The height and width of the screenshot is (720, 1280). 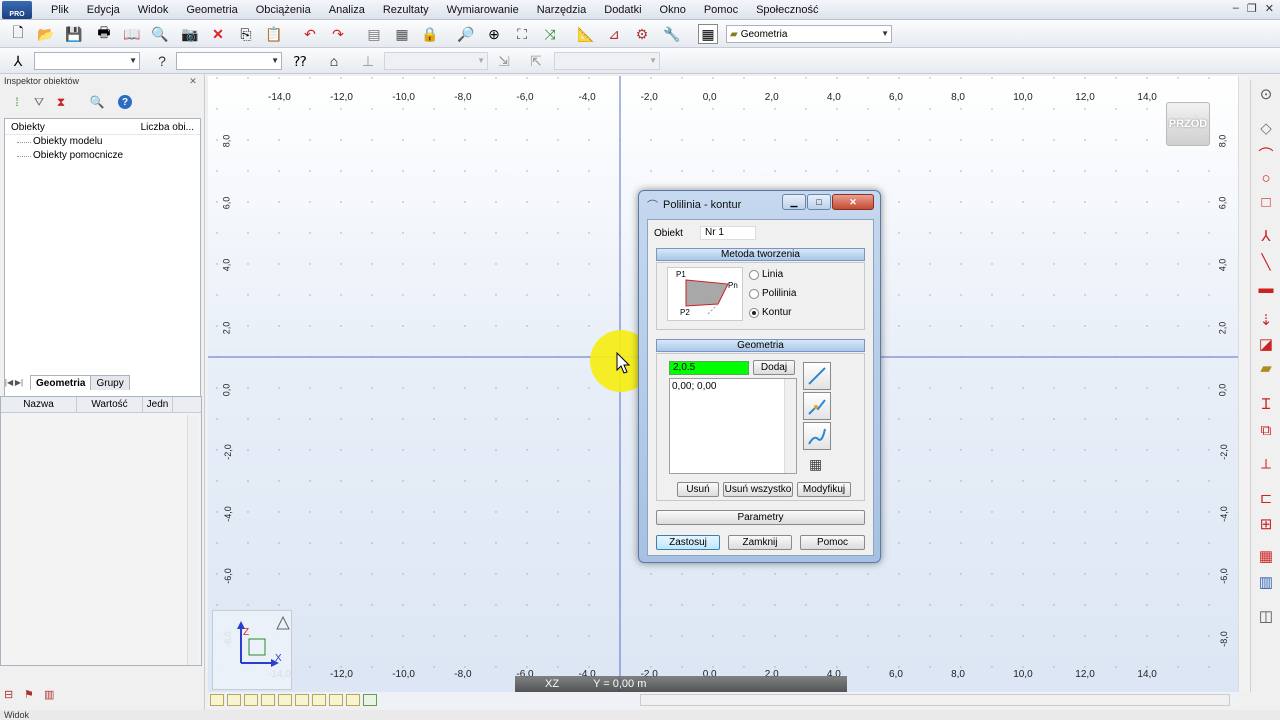 I want to click on layout-icon: ▦, so click(x=708, y=34).